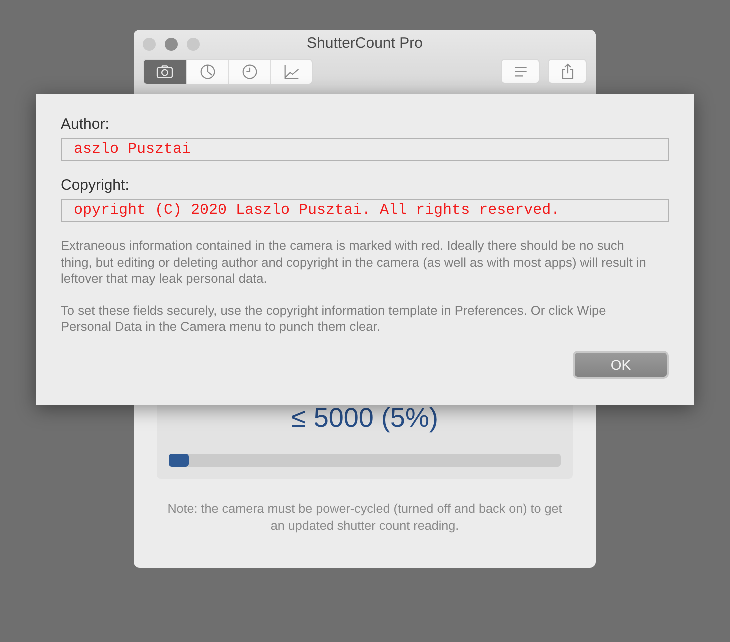 The height and width of the screenshot is (642, 730). What do you see at coordinates (365, 418) in the screenshot?
I see `shutter-count: ≤ 5000 (5%)` at bounding box center [365, 418].